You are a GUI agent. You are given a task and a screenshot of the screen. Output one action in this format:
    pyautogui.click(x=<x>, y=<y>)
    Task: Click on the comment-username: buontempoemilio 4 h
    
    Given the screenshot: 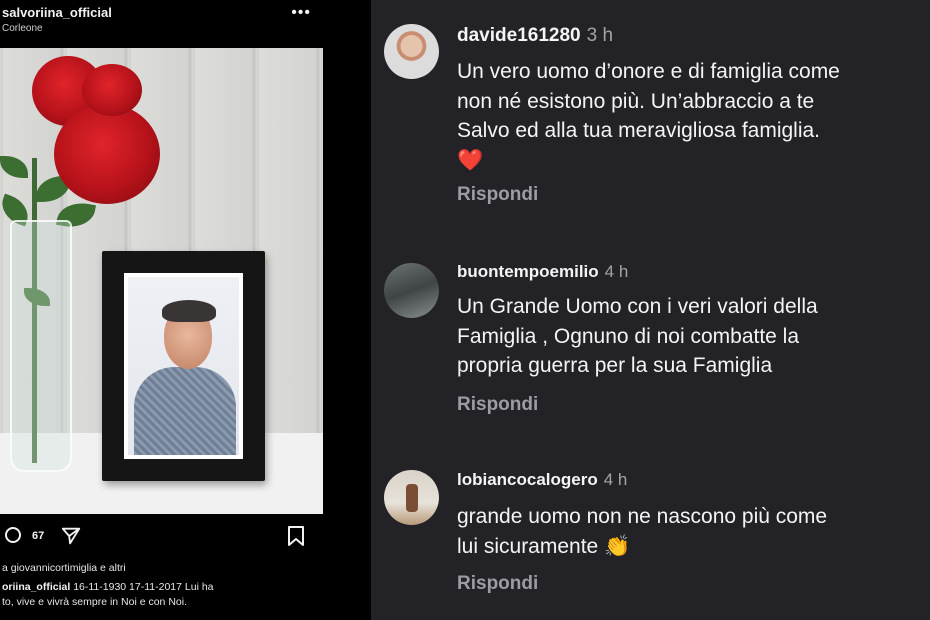 What is the action you would take?
    pyautogui.click(x=542, y=272)
    